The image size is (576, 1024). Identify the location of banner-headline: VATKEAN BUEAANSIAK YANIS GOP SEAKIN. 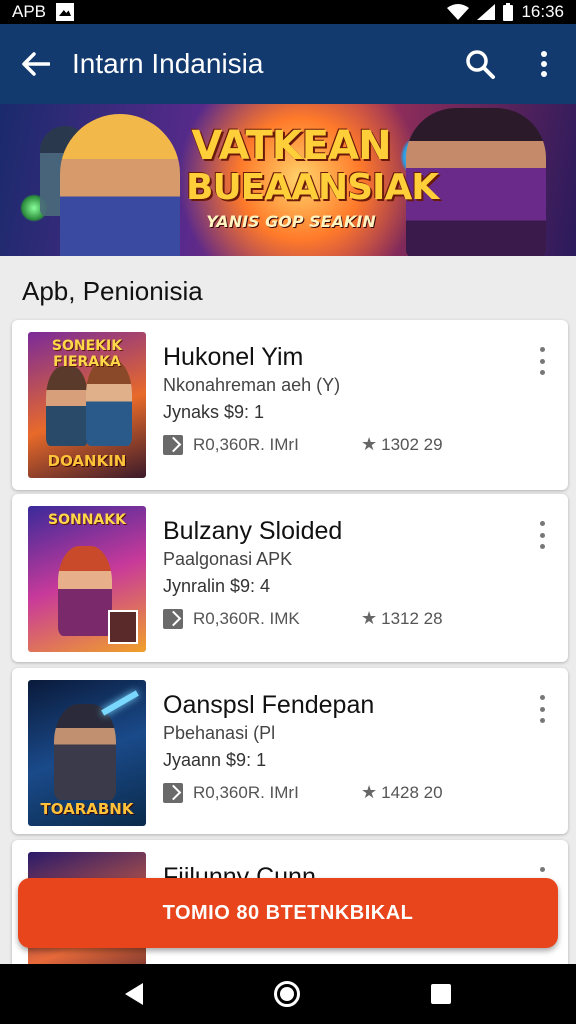
(312, 177).